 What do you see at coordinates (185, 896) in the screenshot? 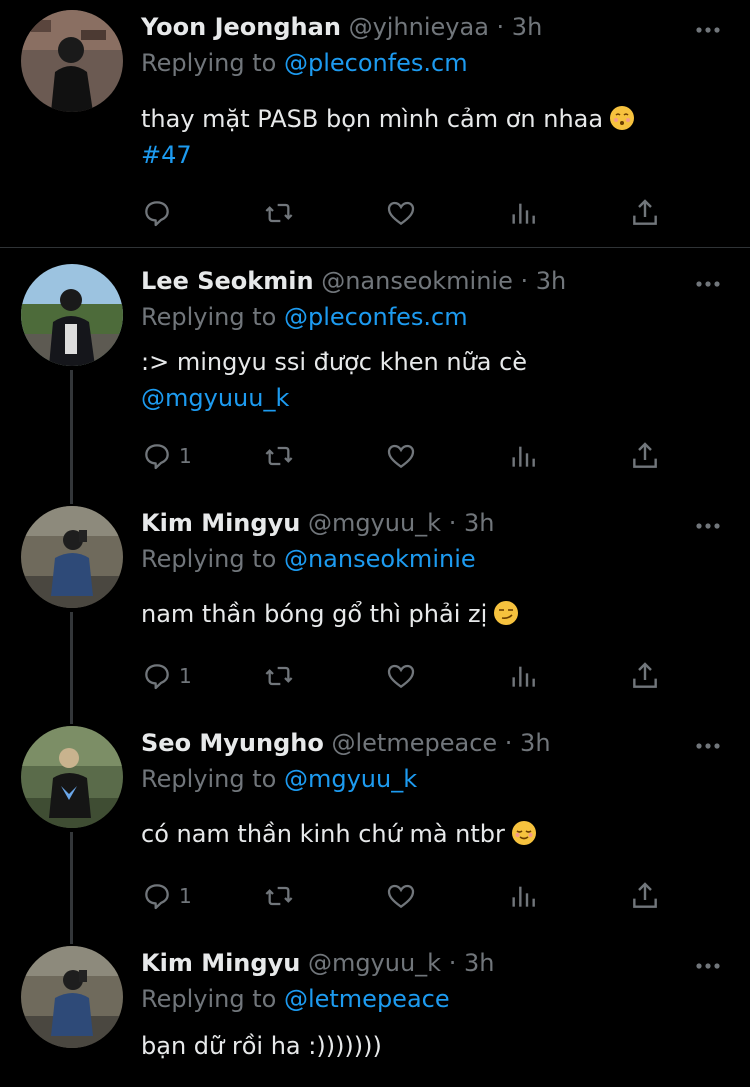
I see `reply-count: 1` at bounding box center [185, 896].